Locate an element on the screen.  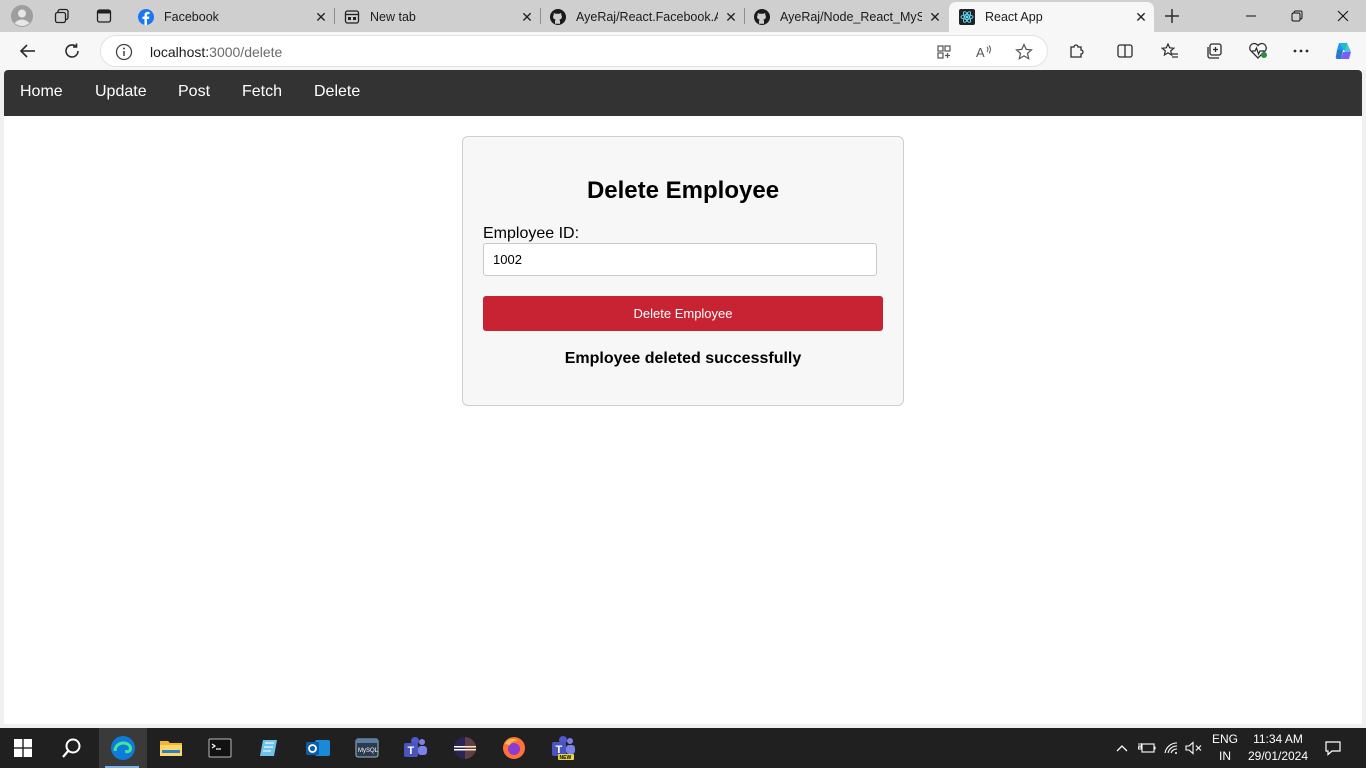
notifications-button is located at coordinates (1333, 748).